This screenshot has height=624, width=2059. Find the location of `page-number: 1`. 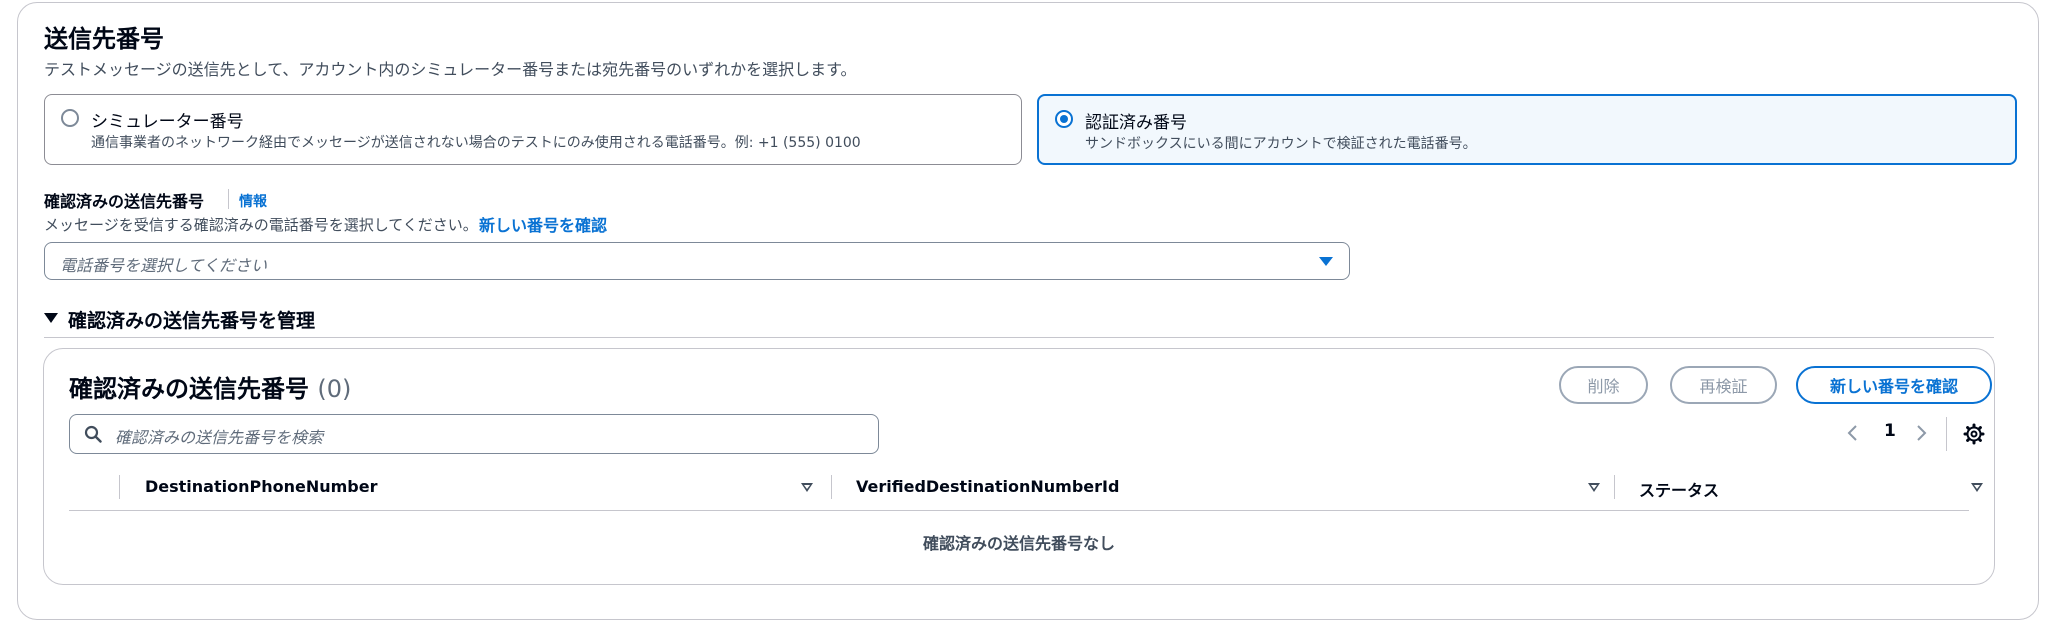

page-number: 1 is located at coordinates (1890, 431).